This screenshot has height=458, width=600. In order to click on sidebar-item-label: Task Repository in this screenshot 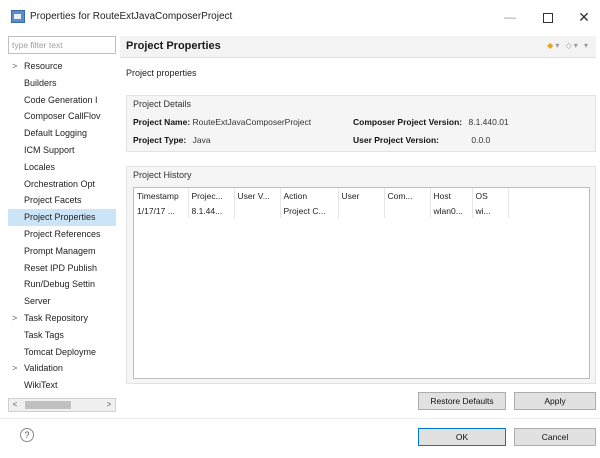, I will do `click(56, 317)`.